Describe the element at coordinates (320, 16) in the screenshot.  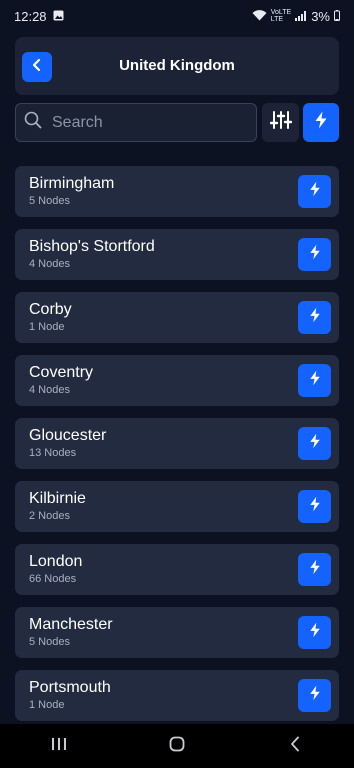
I see `battery-text: 3%` at that location.